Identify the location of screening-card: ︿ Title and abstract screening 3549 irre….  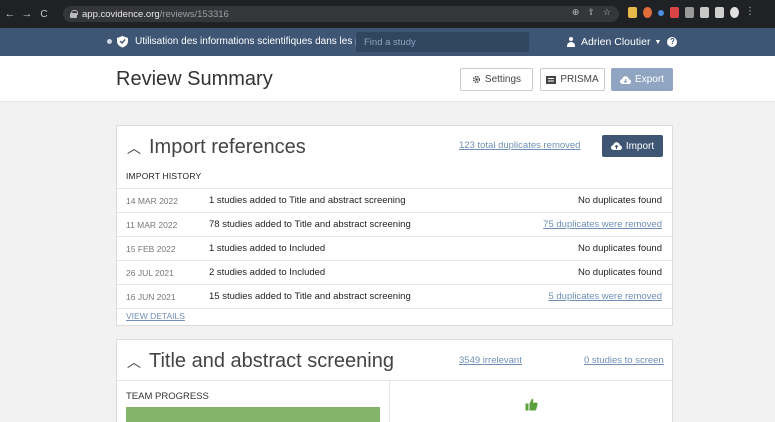
(394, 380).